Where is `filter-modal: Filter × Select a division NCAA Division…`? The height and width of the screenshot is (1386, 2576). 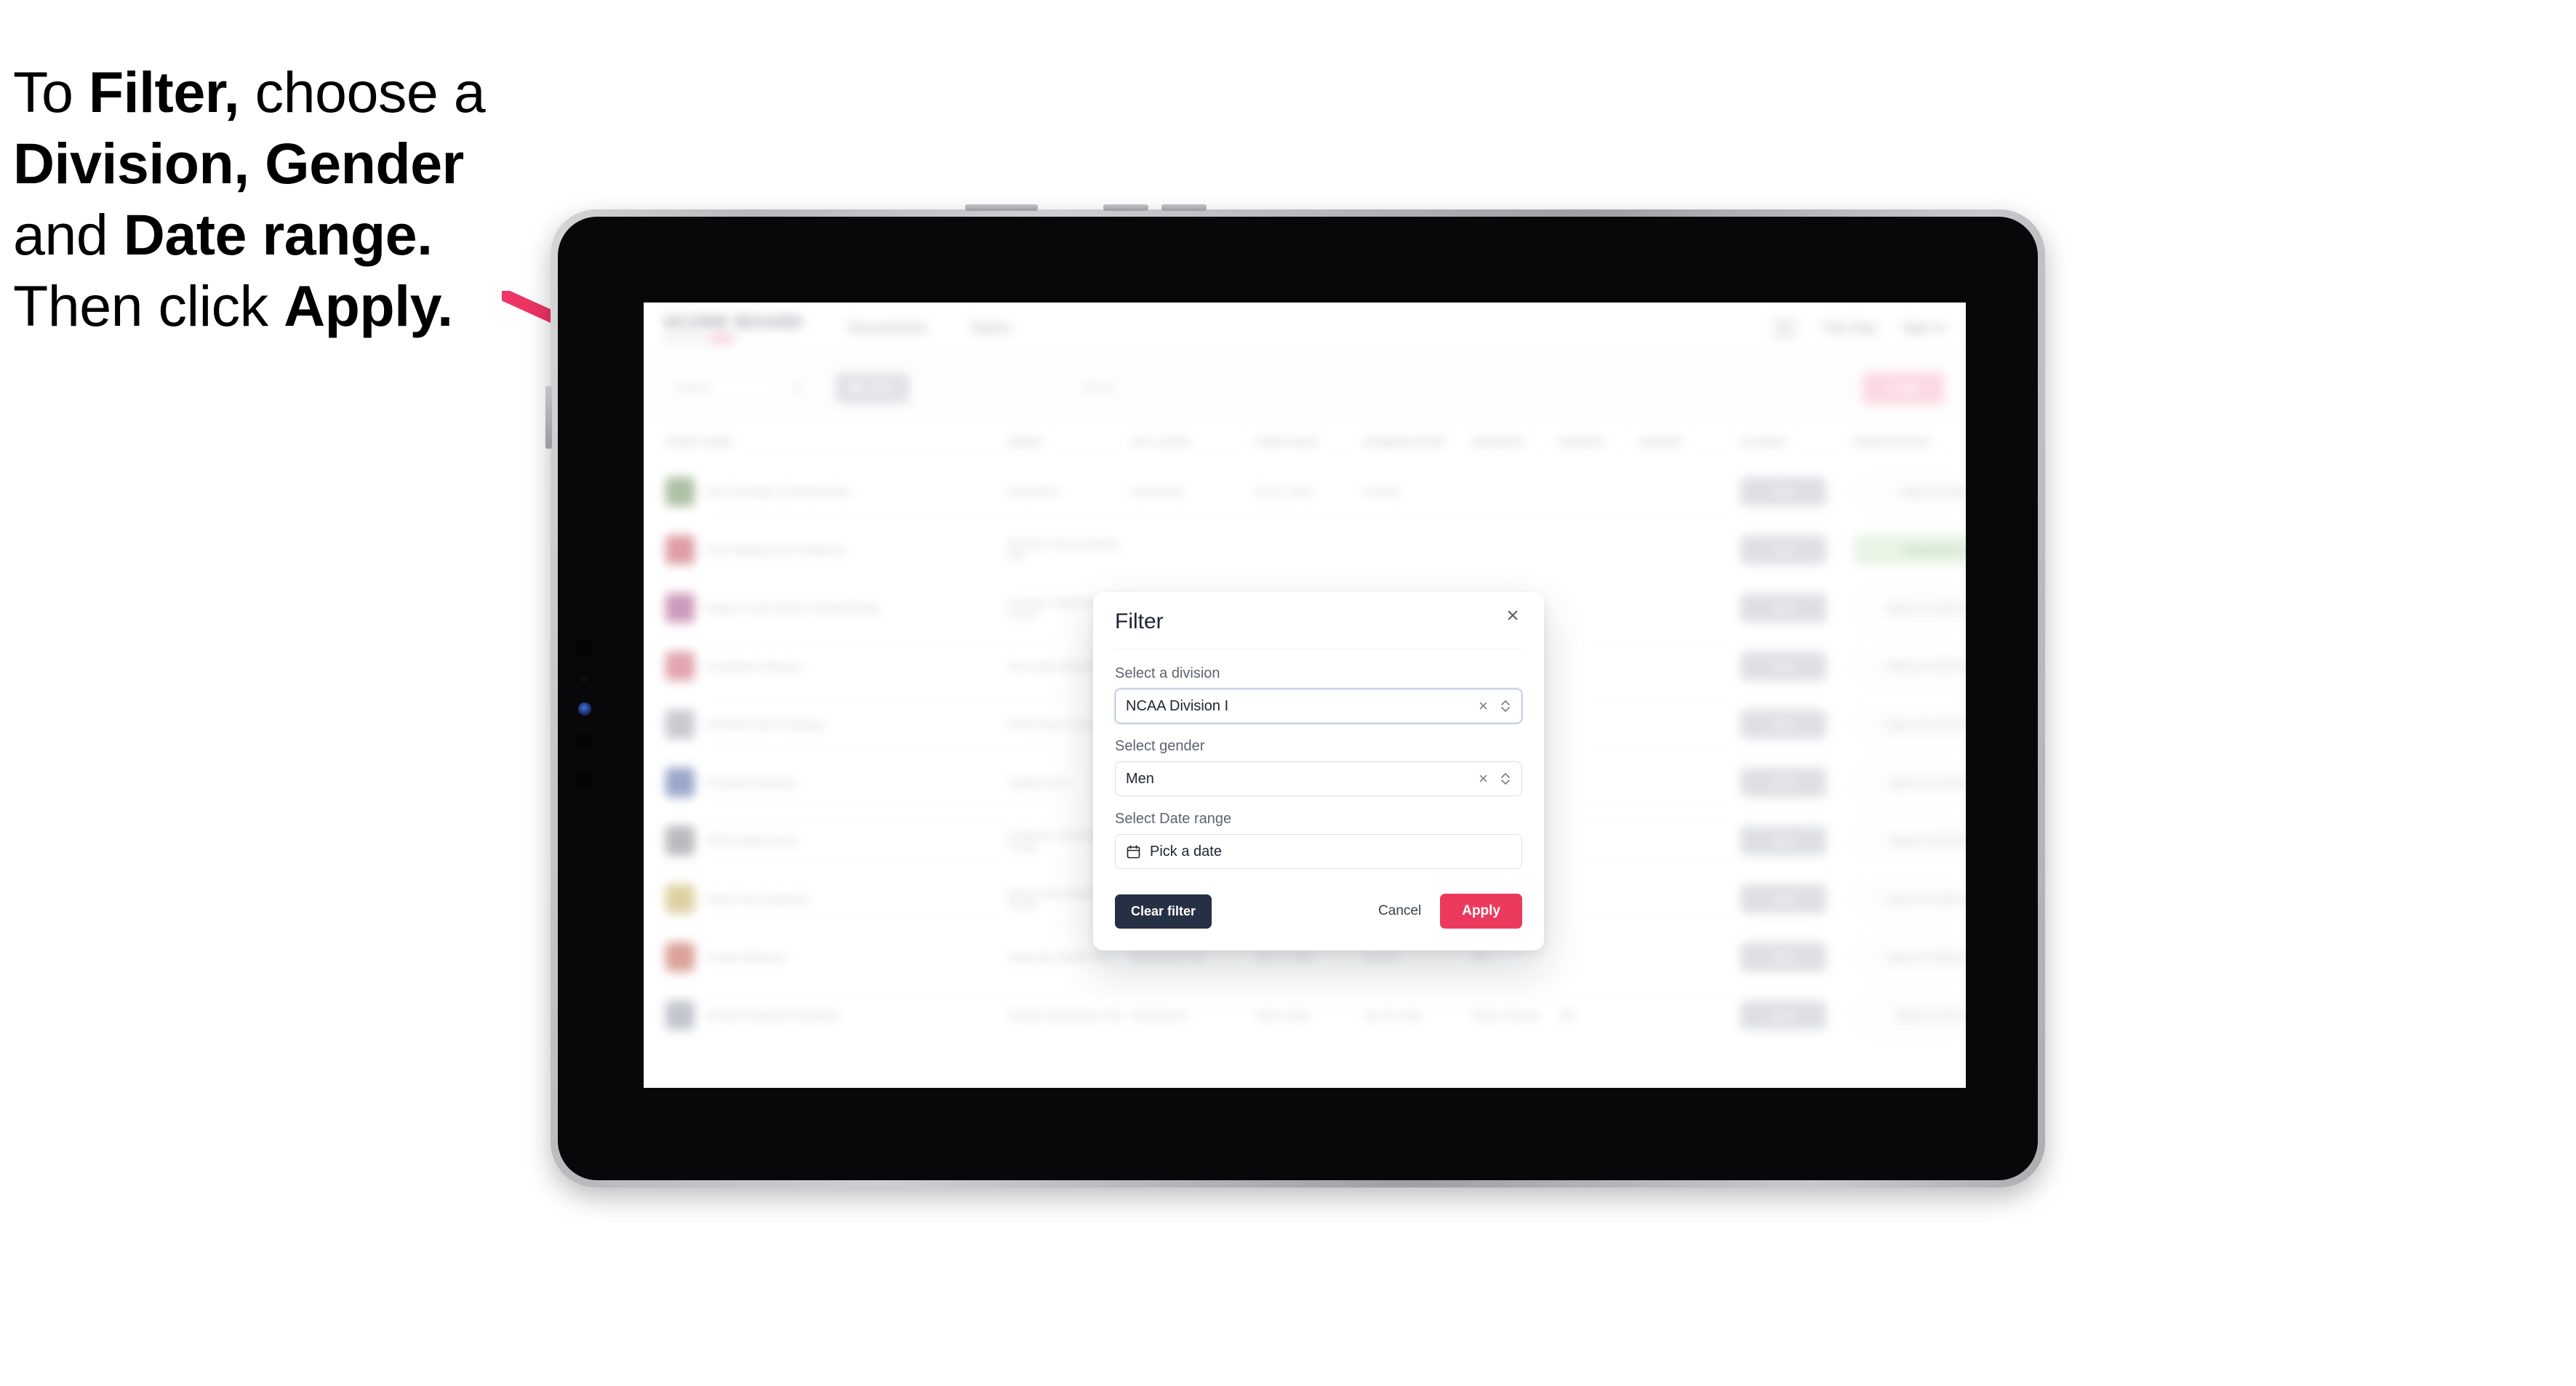 filter-modal: Filter × Select a division NCAA Division… is located at coordinates (1318, 771).